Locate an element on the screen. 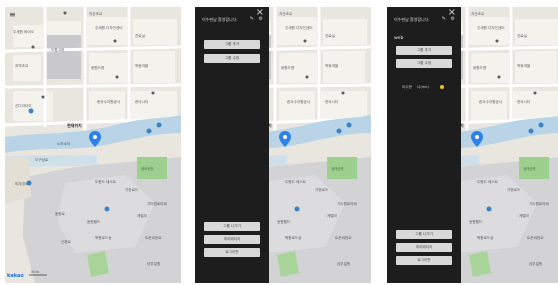 The height and width of the screenshot is (285, 558). status-dot-icon is located at coordinates (442, 87).